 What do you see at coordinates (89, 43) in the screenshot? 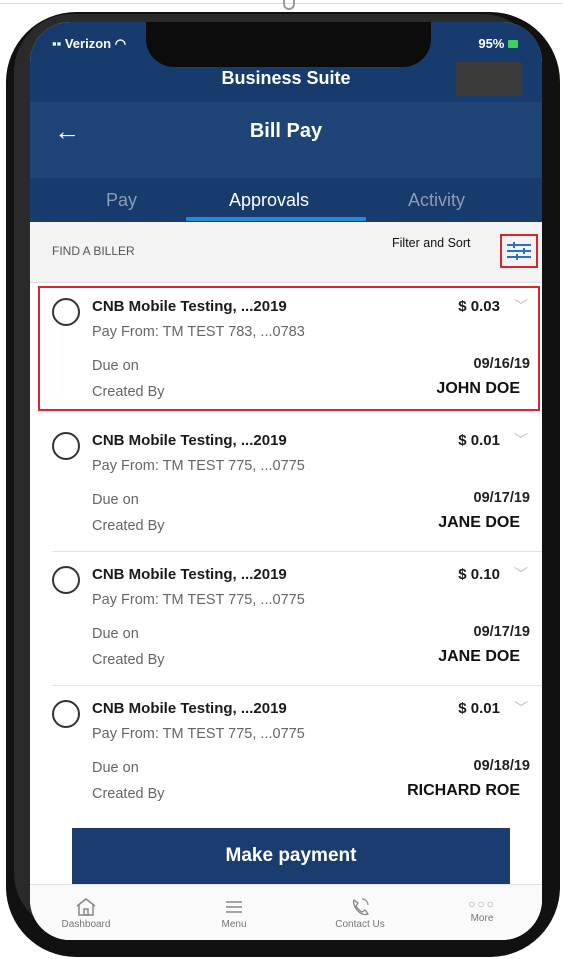
I see `status-carrier: ▪▪ Verizon ◠` at bounding box center [89, 43].